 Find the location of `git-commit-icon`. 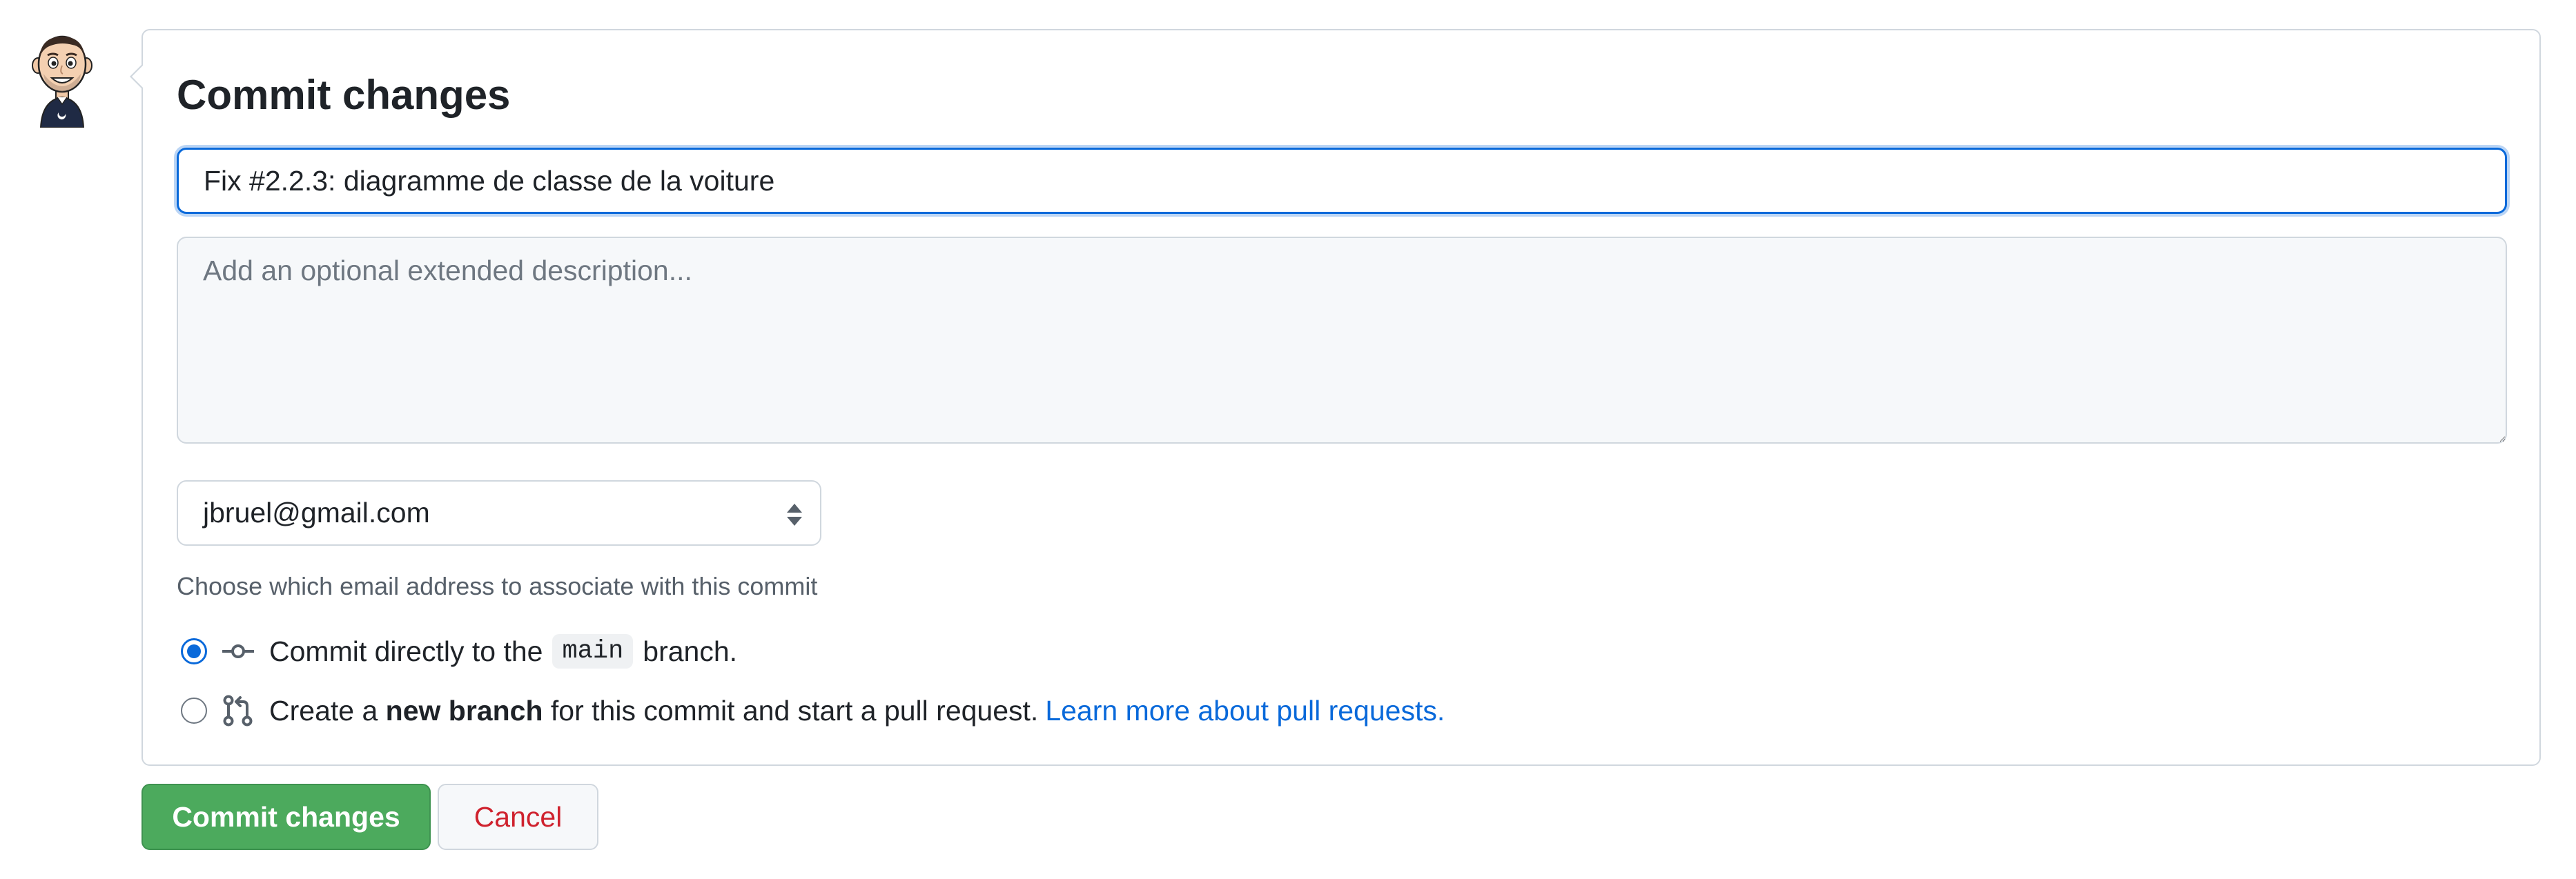

git-commit-icon is located at coordinates (238, 651).